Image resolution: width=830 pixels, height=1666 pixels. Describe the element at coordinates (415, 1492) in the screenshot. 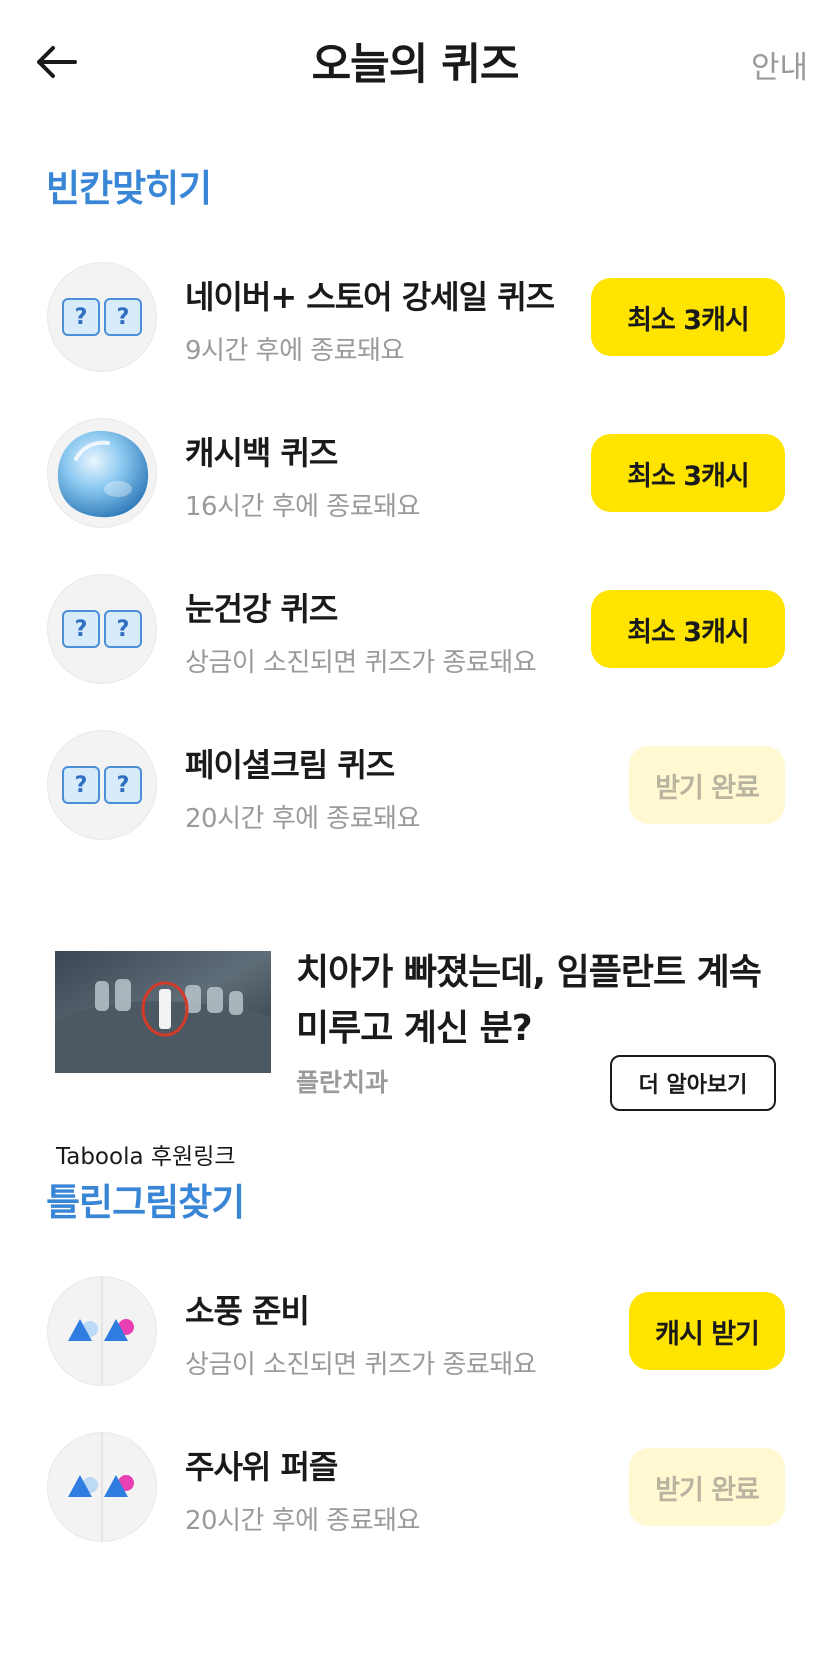

I see `quiz-item: 주사위 퍼즐 20시간 후에 종료돼요 받기 완료` at that location.